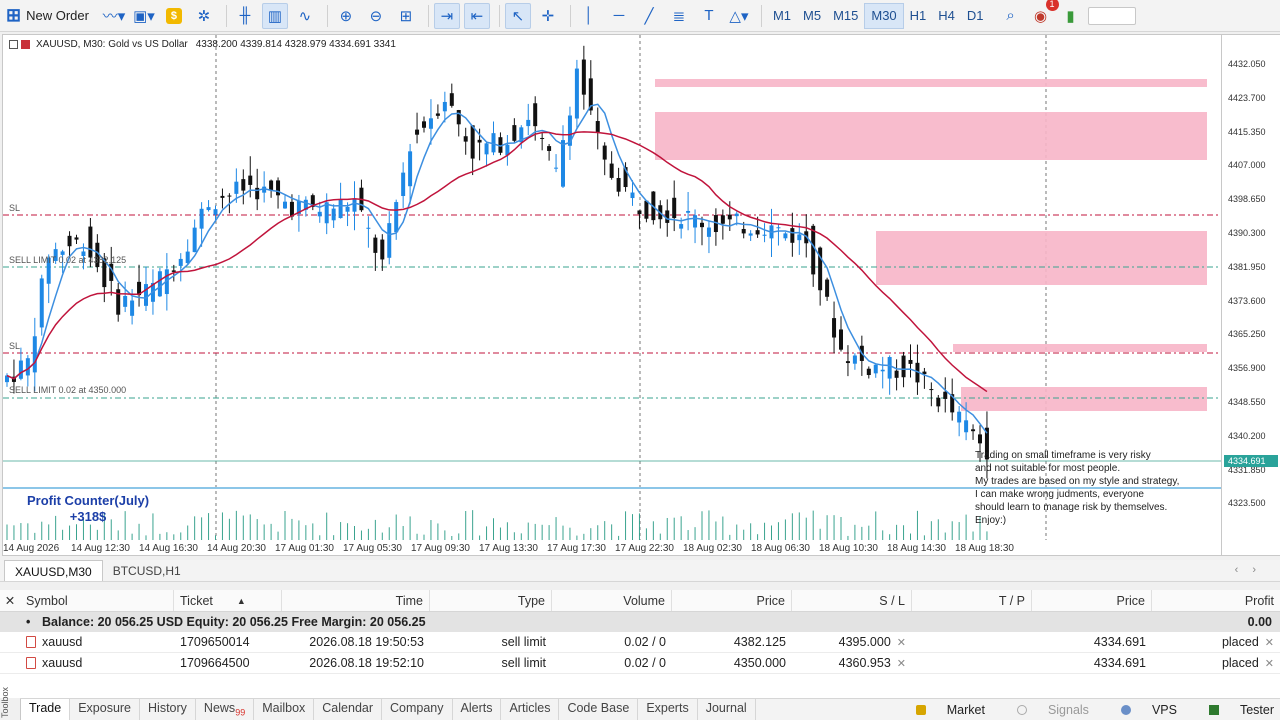 The width and height of the screenshot is (1280, 720). Describe the element at coordinates (812, 16) in the screenshot. I see `timeframe-m5: M5` at that location.